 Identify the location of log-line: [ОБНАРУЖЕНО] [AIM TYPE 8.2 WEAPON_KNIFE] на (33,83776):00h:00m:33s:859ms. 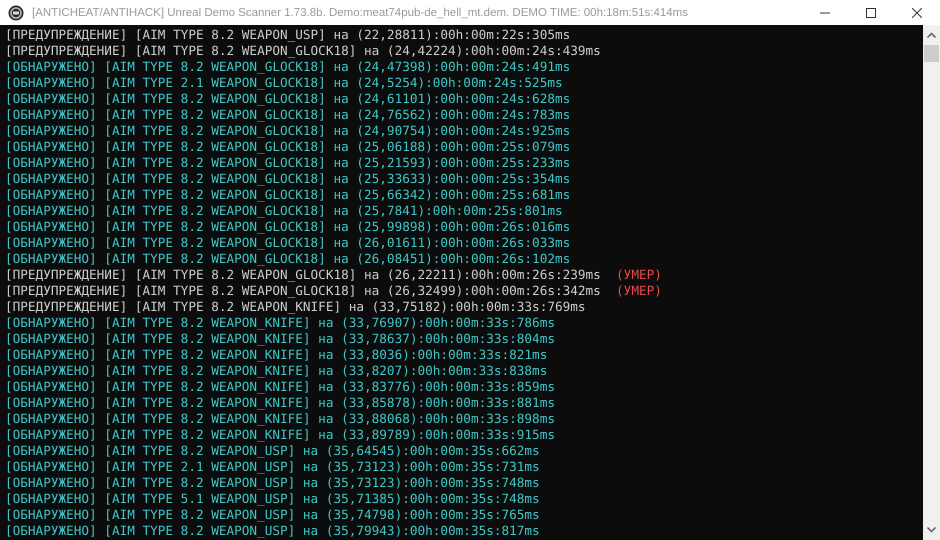
(280, 386).